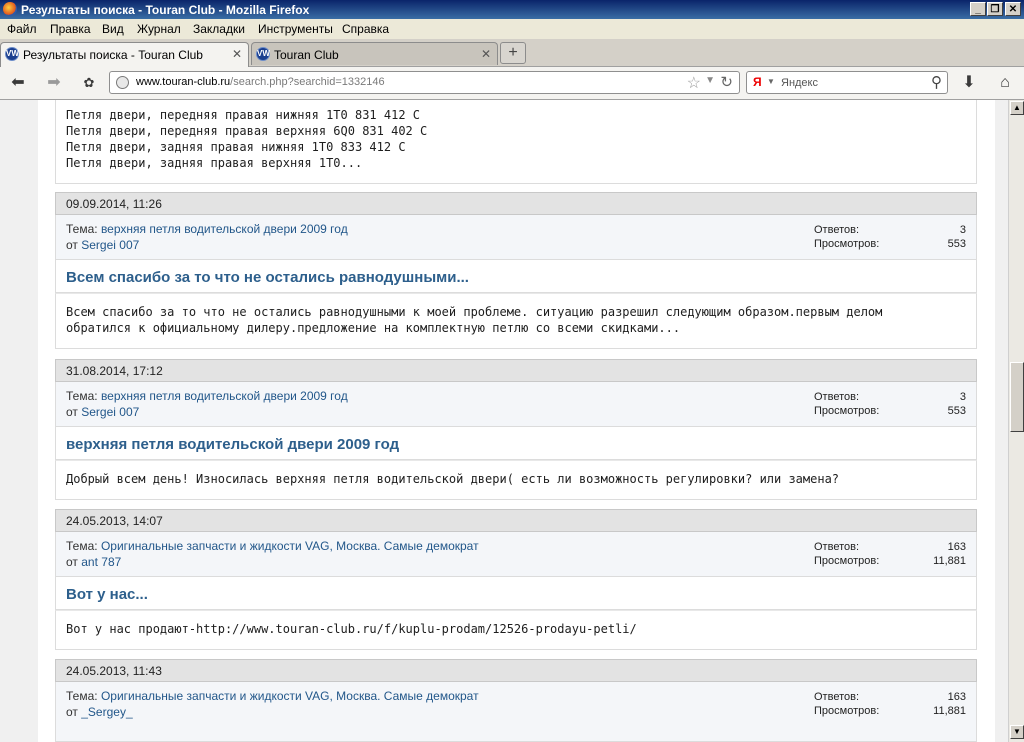  What do you see at coordinates (847, 82) in the screenshot?
I see `search-bar: Я ▼ Яндекс ⚲` at bounding box center [847, 82].